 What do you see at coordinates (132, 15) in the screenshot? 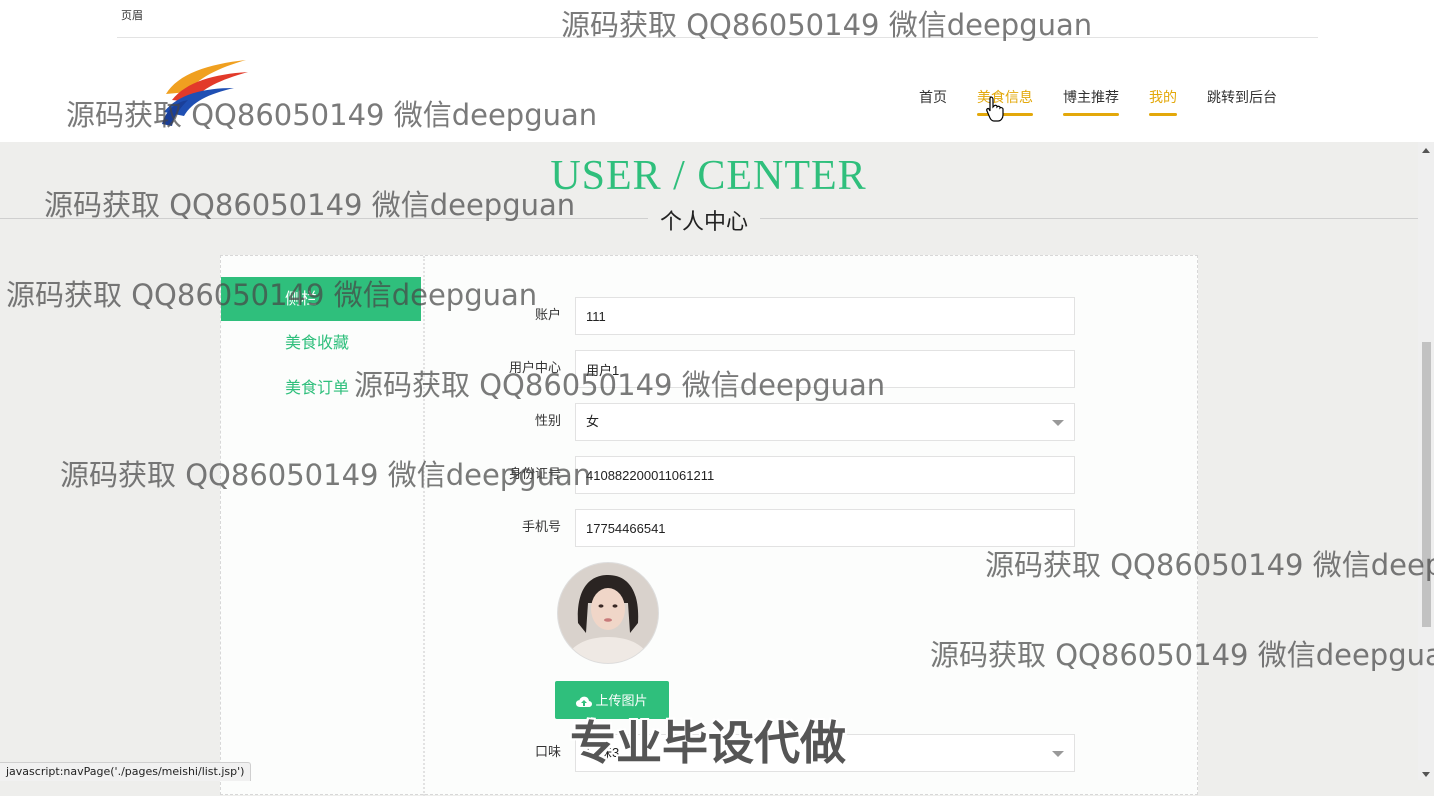
I see `welcome-text: 页眉` at bounding box center [132, 15].